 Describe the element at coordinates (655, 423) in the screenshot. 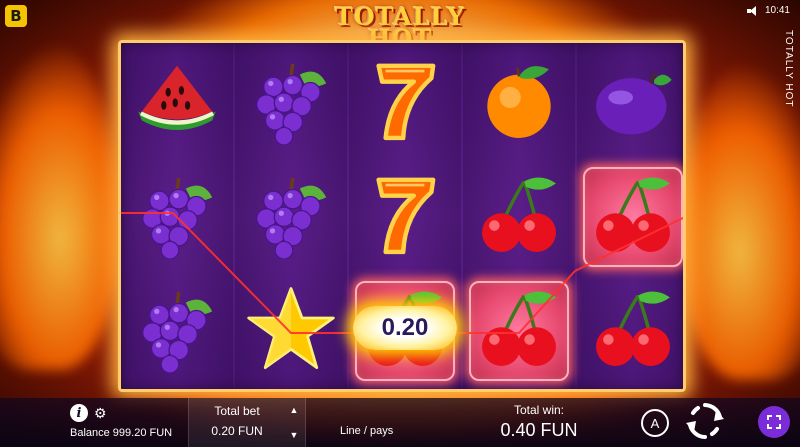

I see `autoplay-button: A` at that location.